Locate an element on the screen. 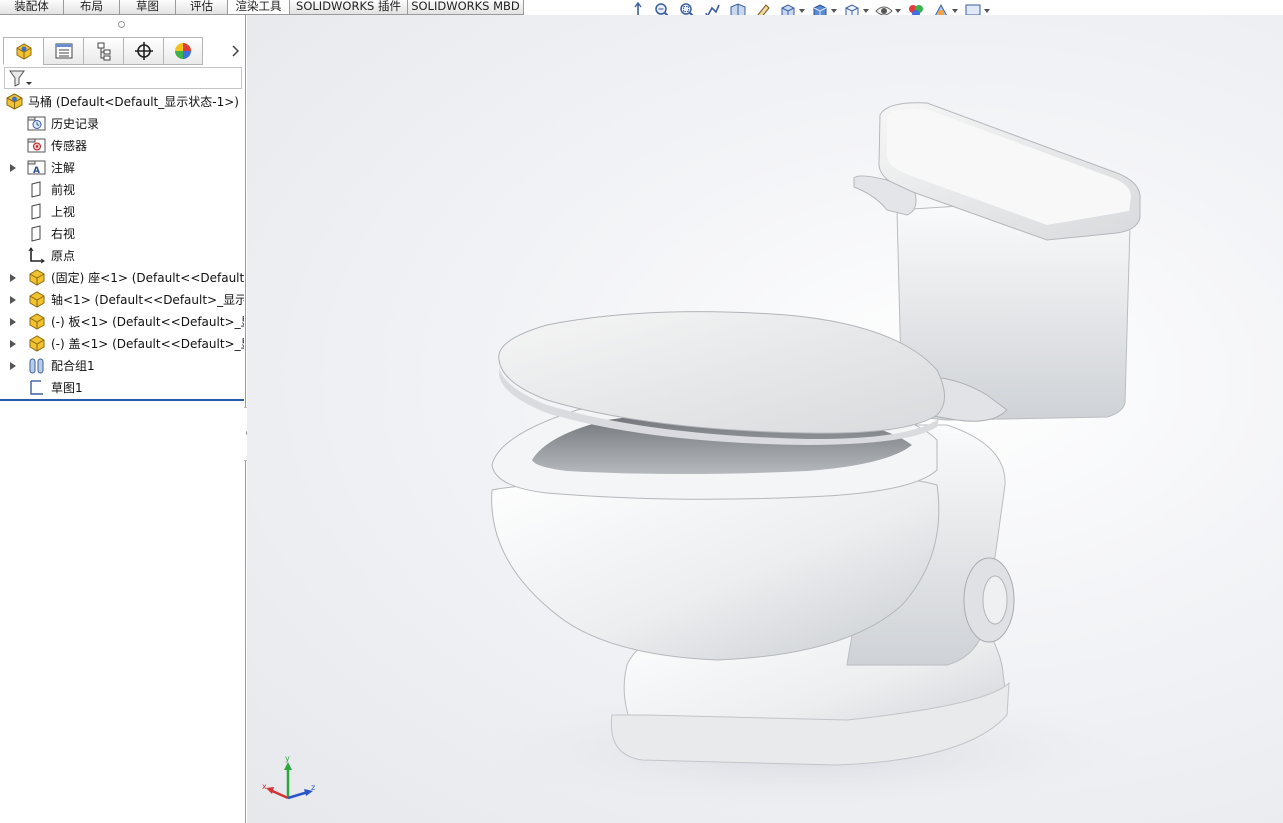 Image resolution: width=1283 pixels, height=823 pixels. tree-item-sensors: 传感器 is located at coordinates (122, 146).